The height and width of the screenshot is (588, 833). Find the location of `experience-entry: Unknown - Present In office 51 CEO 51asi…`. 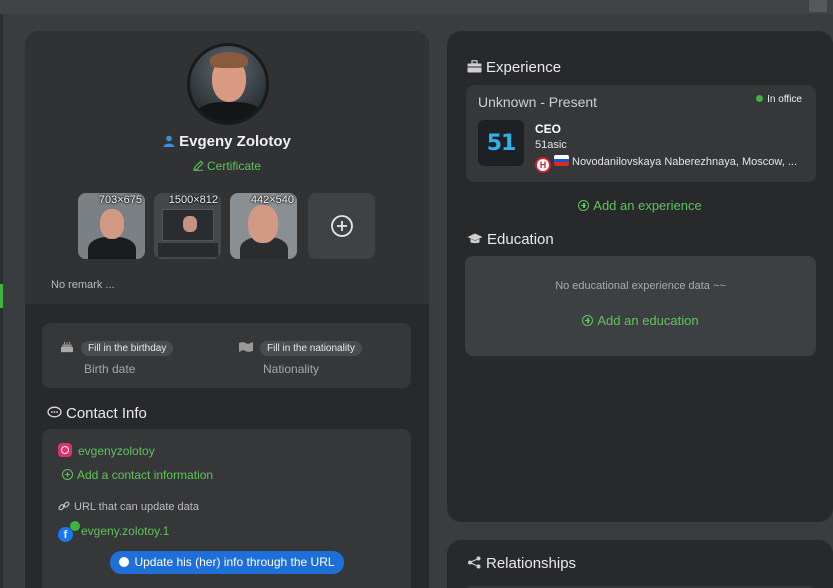

experience-entry: Unknown - Present In office 51 CEO 51asi… is located at coordinates (641, 133).